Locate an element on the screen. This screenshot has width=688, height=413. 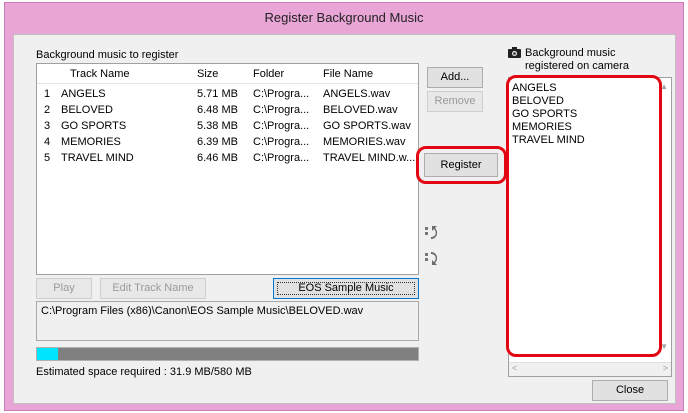
row-number: 5 is located at coordinates (47, 158).